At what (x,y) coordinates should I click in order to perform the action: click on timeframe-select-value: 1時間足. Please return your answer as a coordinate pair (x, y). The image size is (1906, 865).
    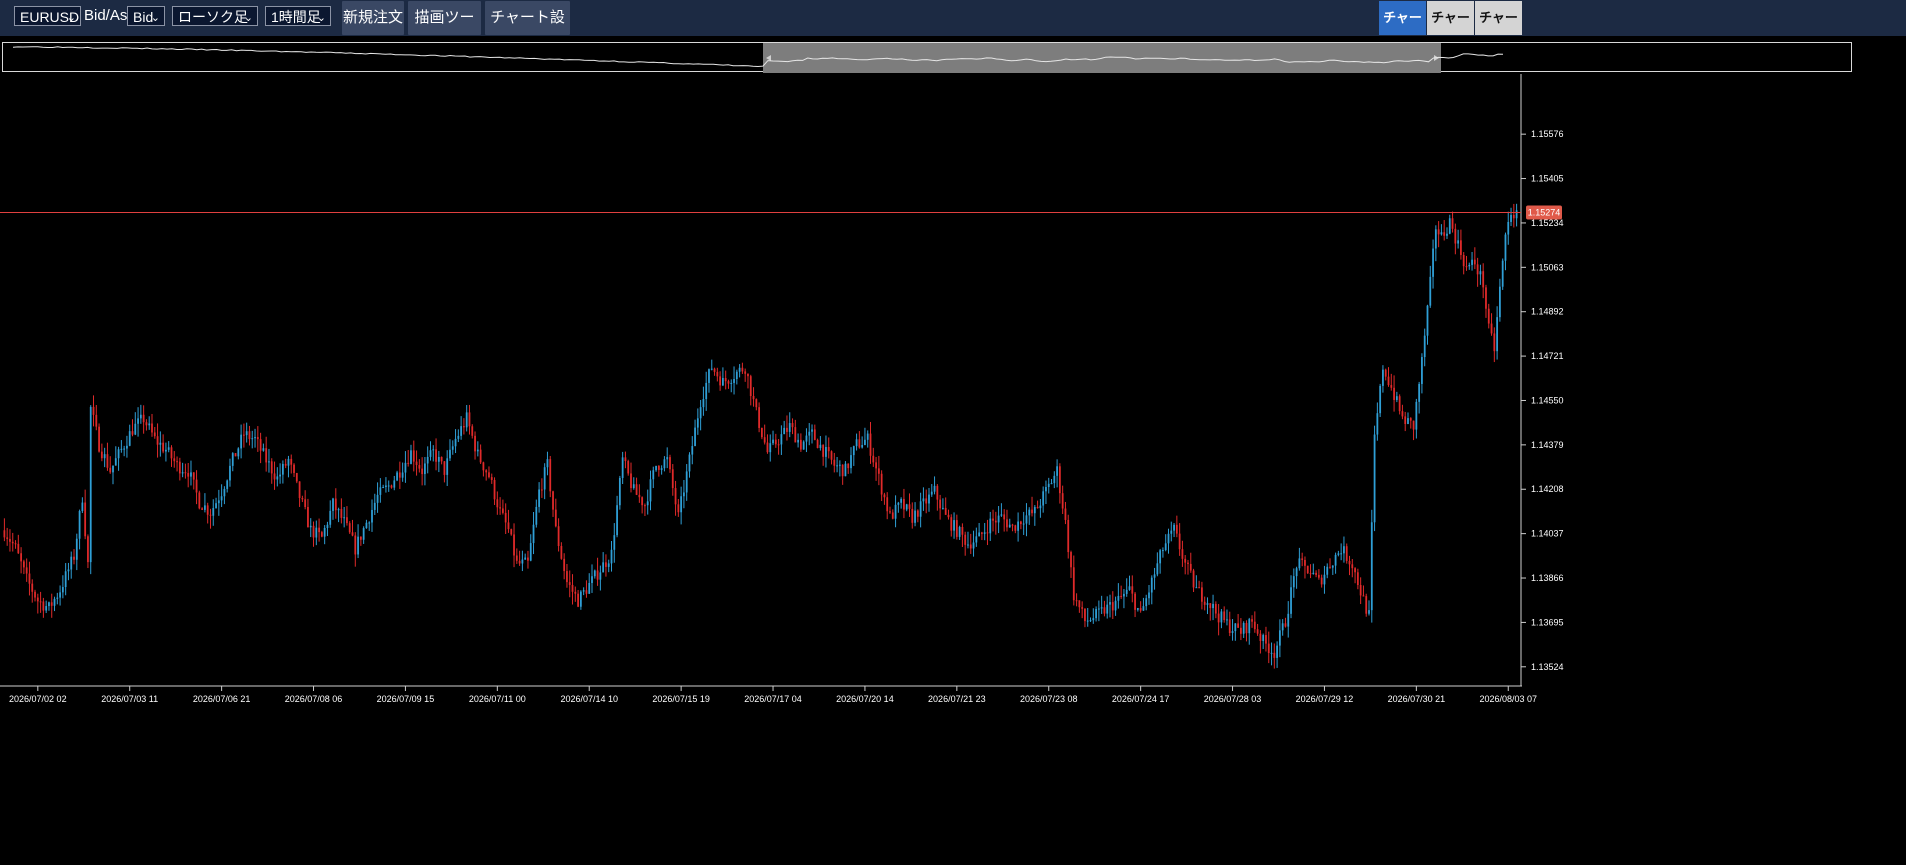
    Looking at the image, I should click on (296, 17).